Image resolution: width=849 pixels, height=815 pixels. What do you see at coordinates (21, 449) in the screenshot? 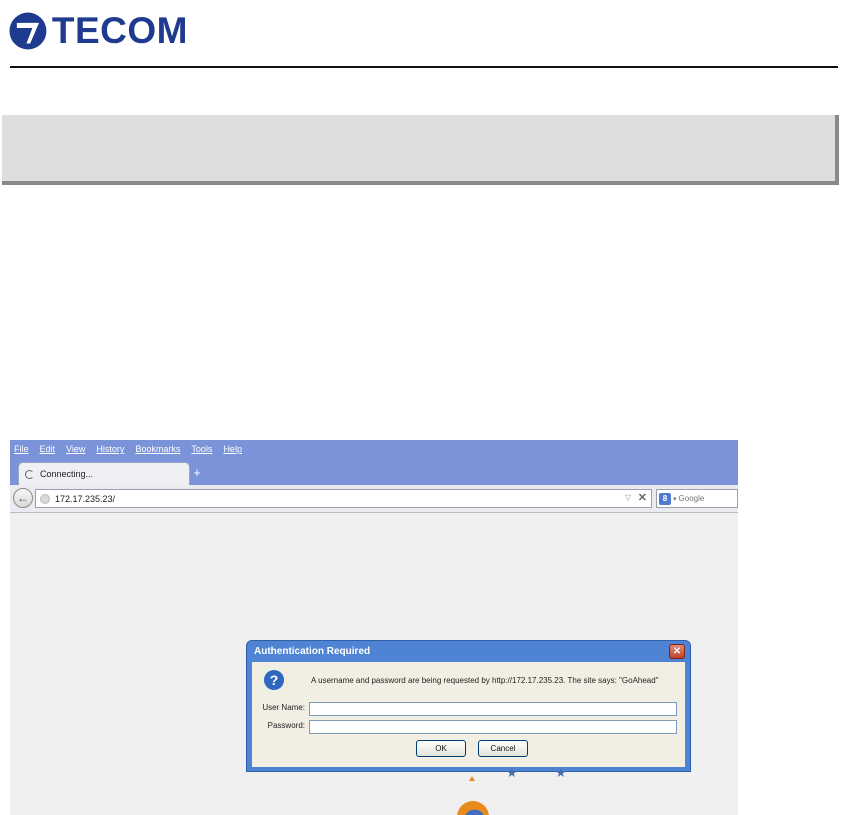
I see `menu-file: File` at bounding box center [21, 449].